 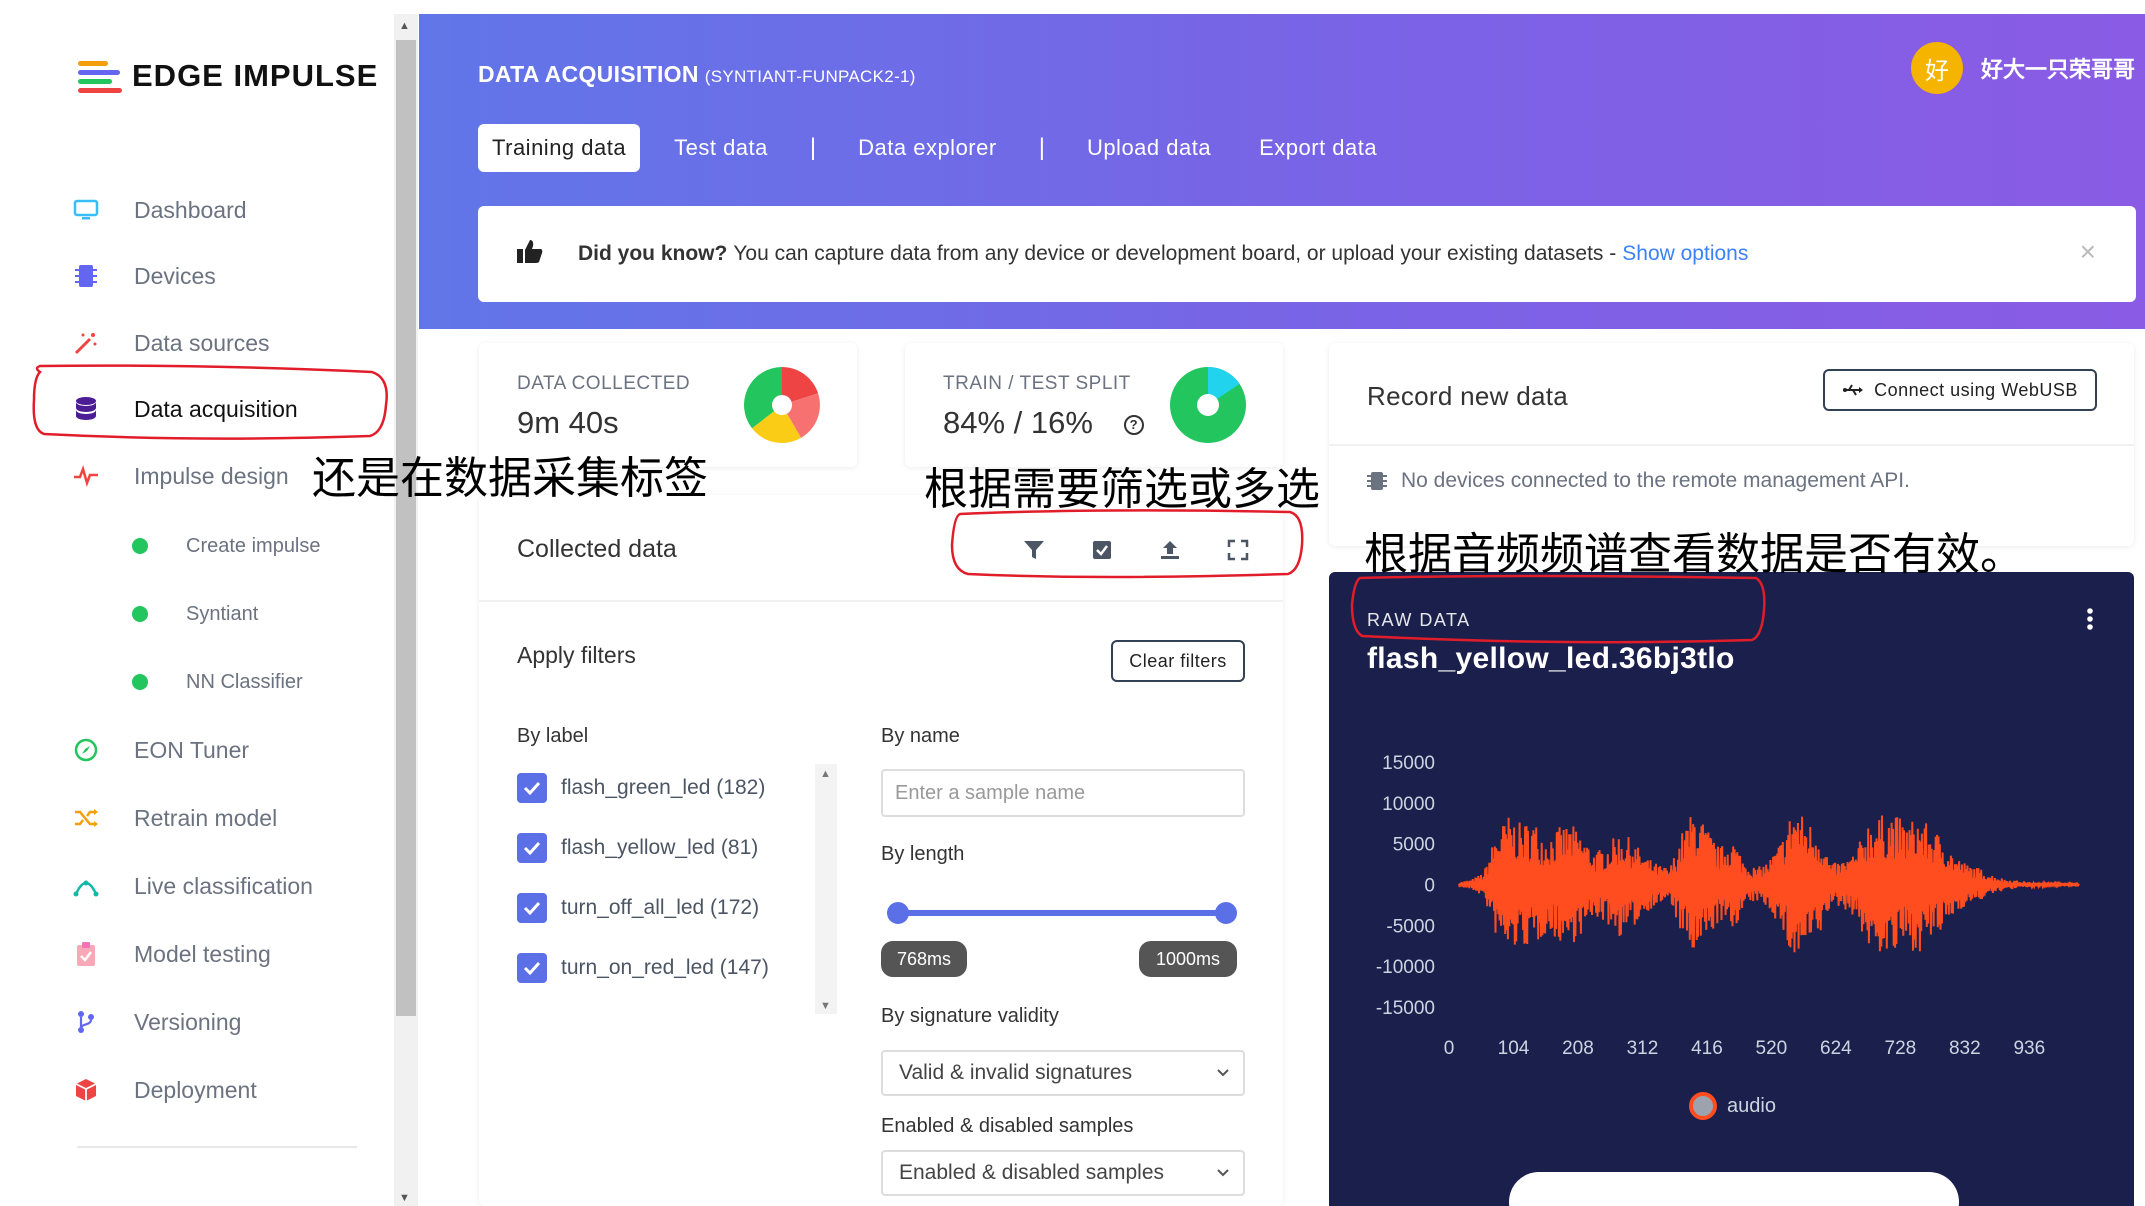 What do you see at coordinates (160, 750) in the screenshot?
I see `sidebar-item-eon-tuner: EON Tuner` at bounding box center [160, 750].